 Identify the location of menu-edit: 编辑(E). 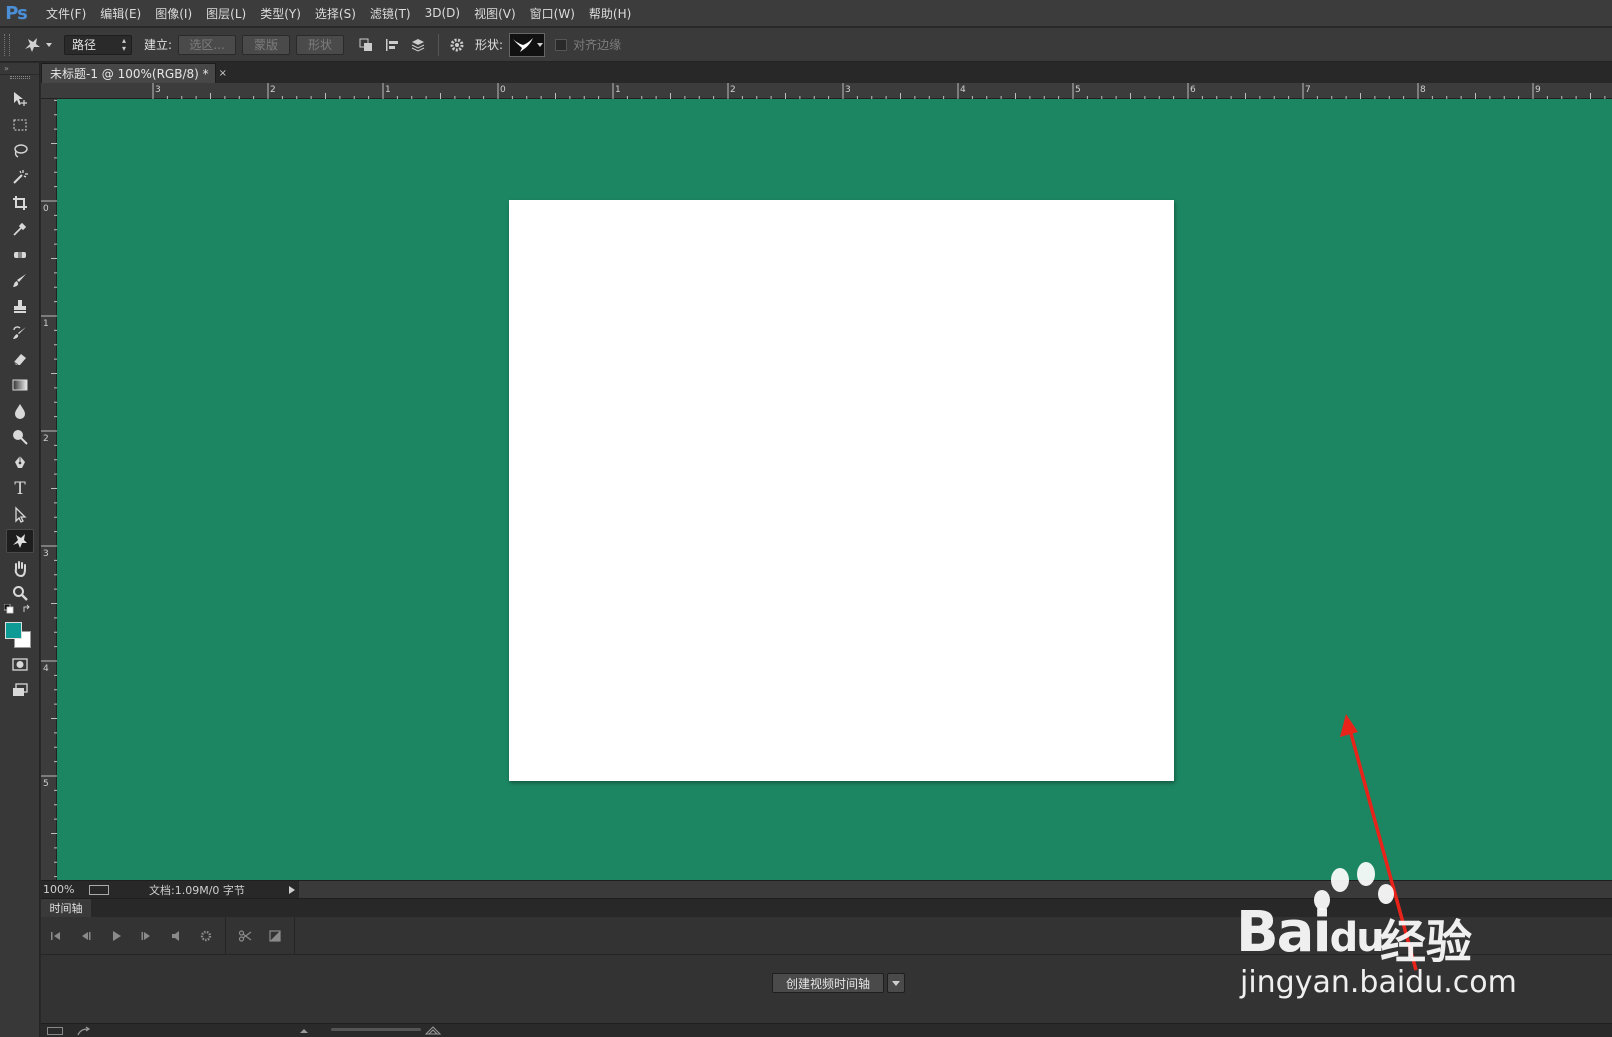
(120, 13).